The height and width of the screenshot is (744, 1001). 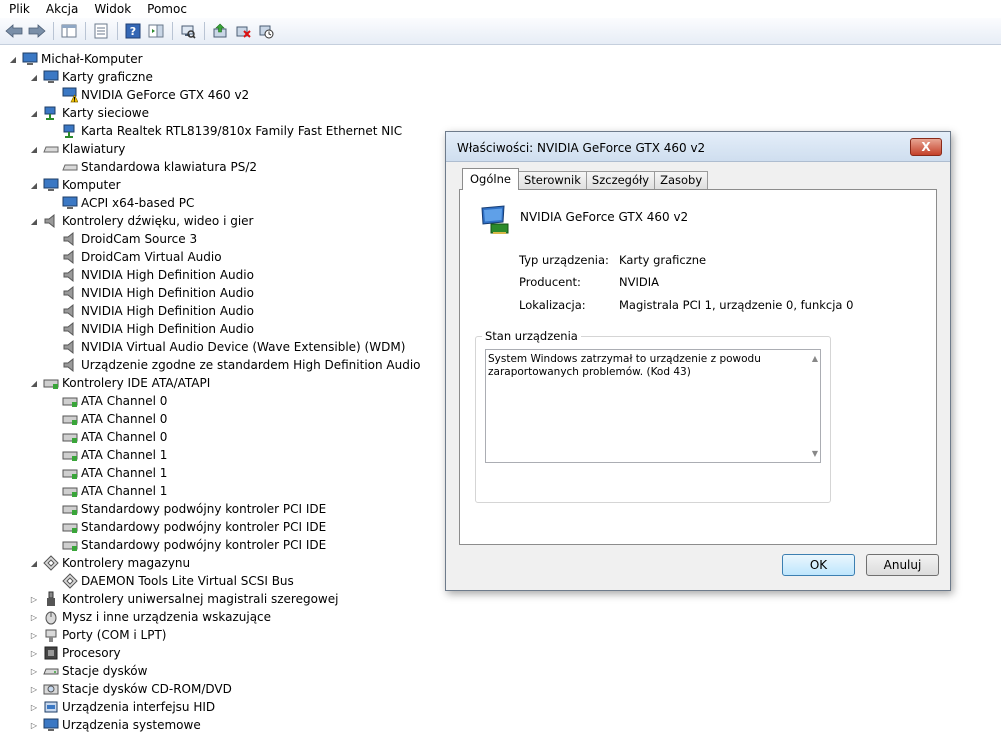 What do you see at coordinates (698, 147) in the screenshot?
I see `dialog-titlebar: Właściwości: NVIDIA GeForce GTX 460 v2 X` at bounding box center [698, 147].